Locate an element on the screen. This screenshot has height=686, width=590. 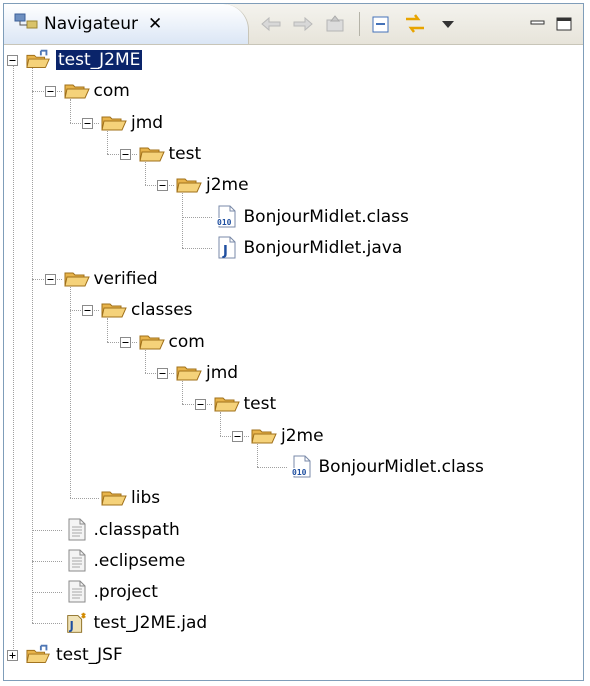
java-file-icon: J is located at coordinates (227, 248).